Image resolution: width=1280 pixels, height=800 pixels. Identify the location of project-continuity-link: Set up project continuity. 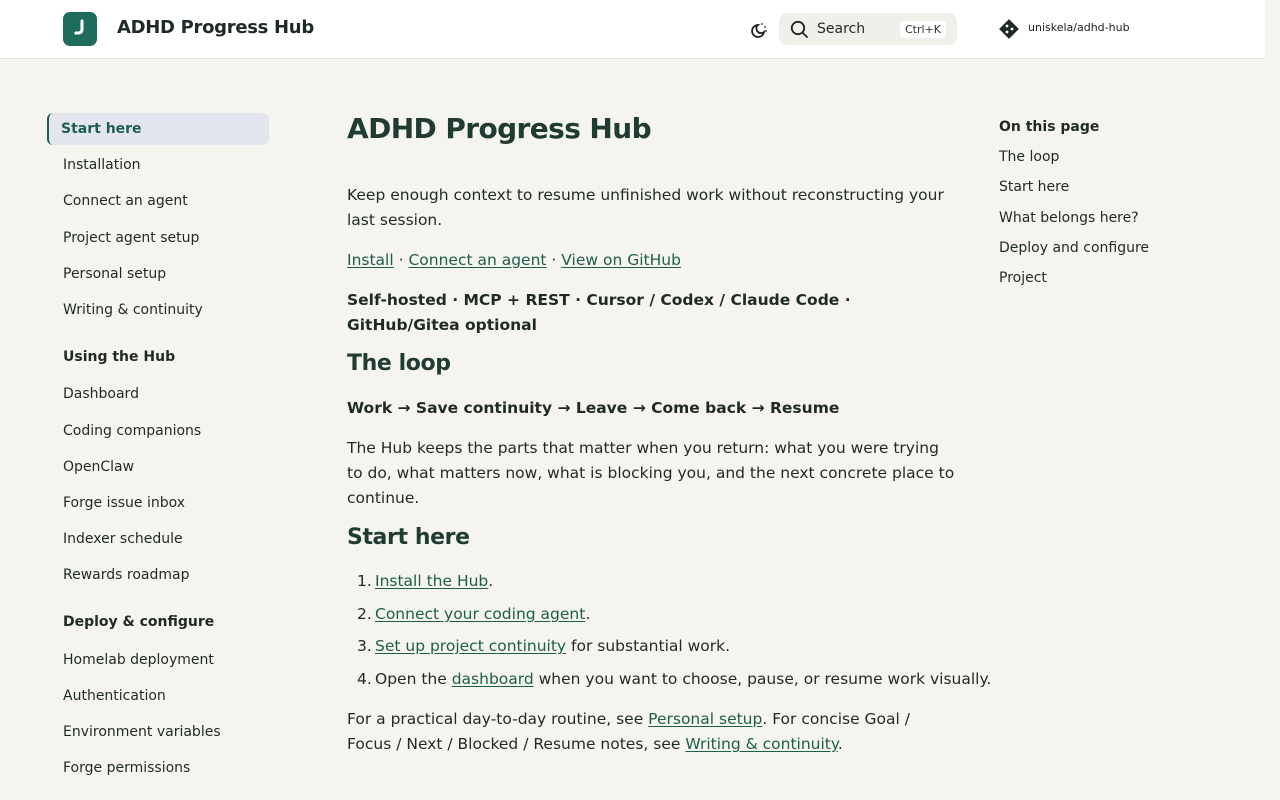
(470, 646).